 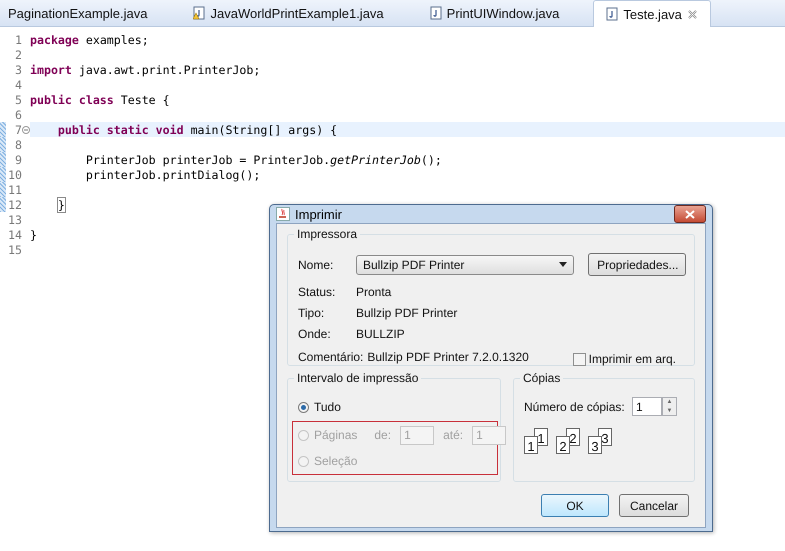 I want to click on line-number: 3, so click(x=18, y=69).